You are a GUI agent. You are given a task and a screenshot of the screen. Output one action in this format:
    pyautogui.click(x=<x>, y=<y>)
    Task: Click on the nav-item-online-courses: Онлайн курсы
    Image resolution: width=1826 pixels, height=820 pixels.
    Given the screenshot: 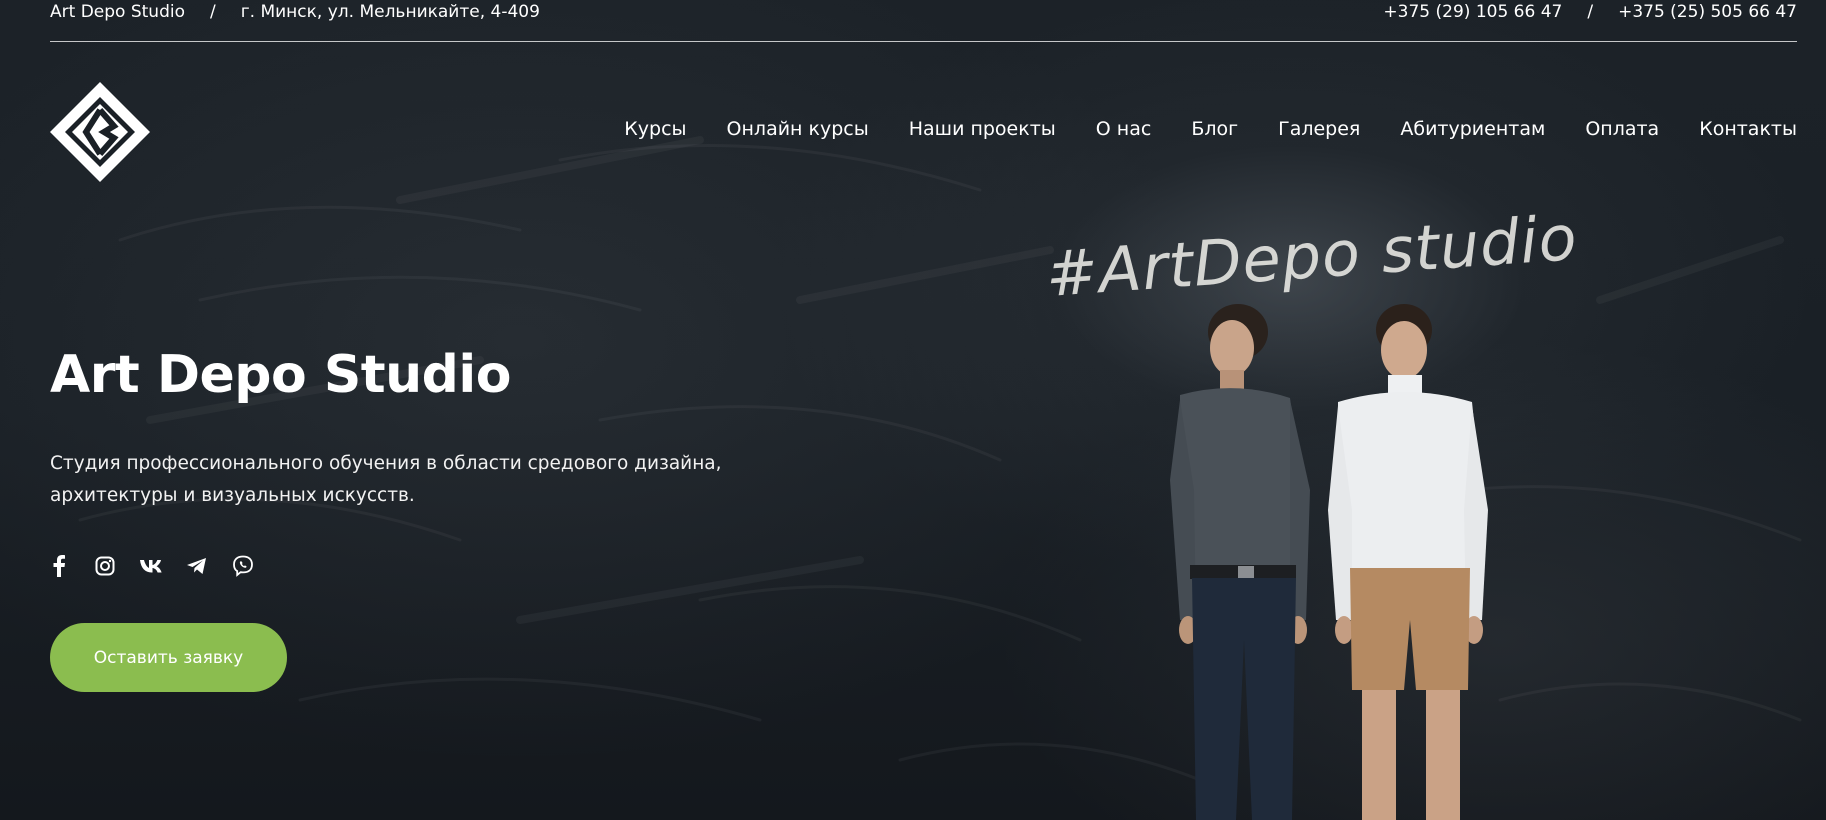 What is the action you would take?
    pyautogui.click(x=798, y=129)
    